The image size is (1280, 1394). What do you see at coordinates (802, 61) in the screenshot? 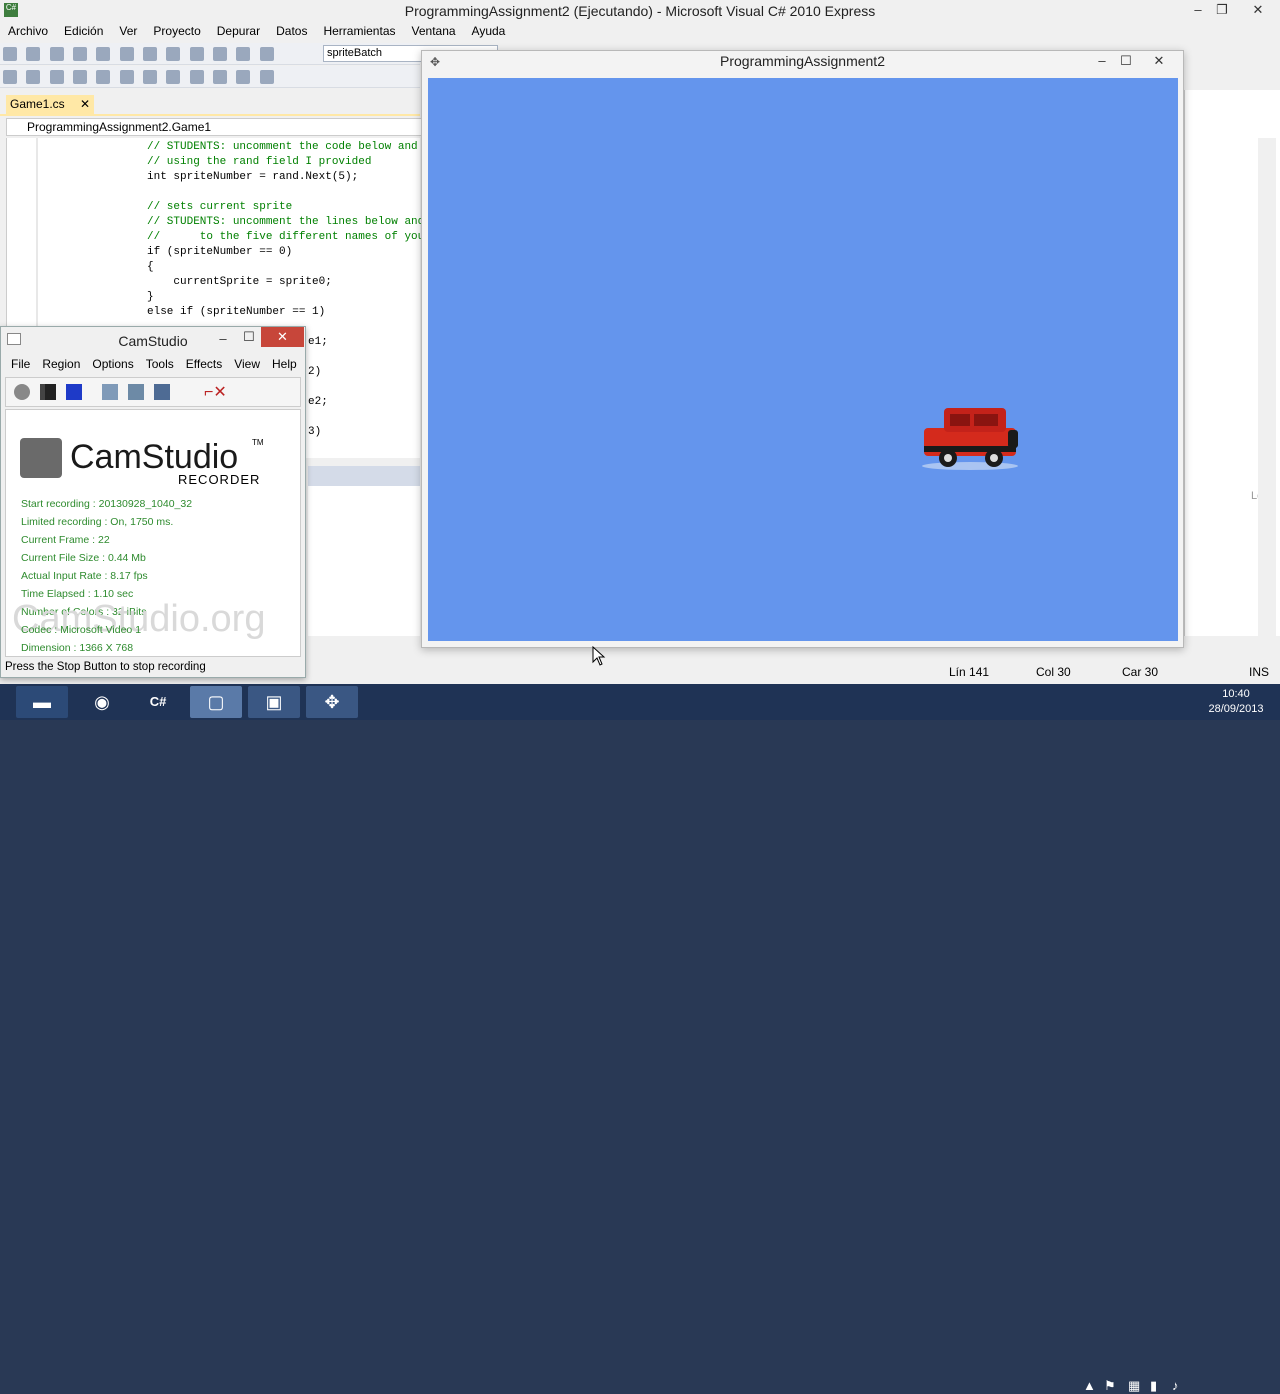
I see `game-window-title: ProgrammingAssignment2` at bounding box center [802, 61].